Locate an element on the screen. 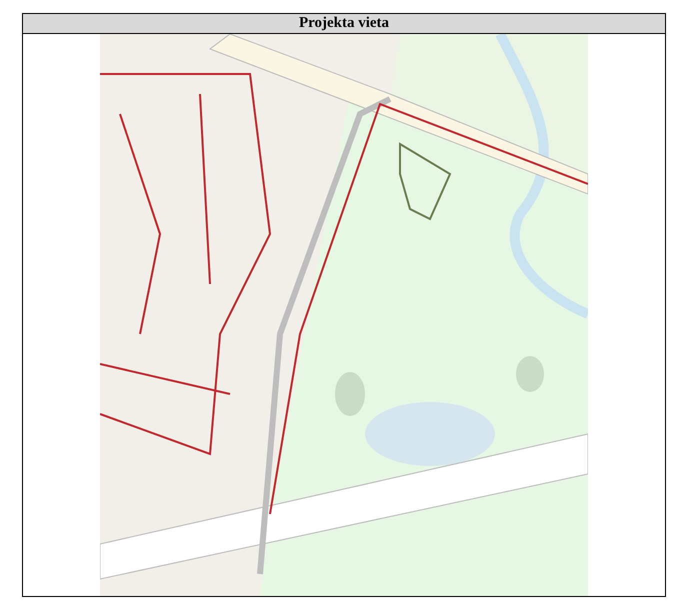  table-header: Projekta vieta is located at coordinates (344, 24).